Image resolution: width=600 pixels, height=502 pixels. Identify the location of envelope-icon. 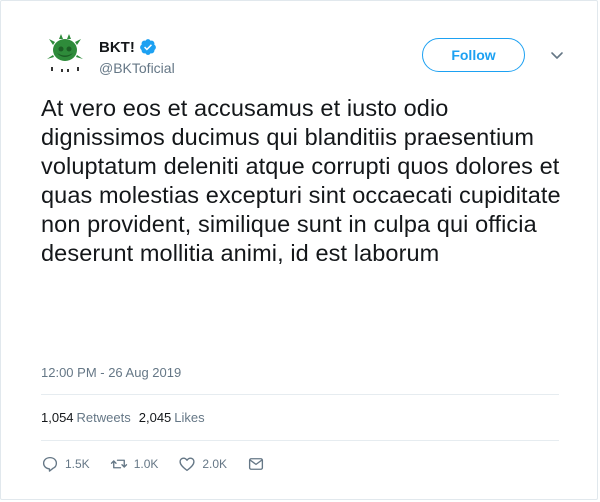
(256, 464).